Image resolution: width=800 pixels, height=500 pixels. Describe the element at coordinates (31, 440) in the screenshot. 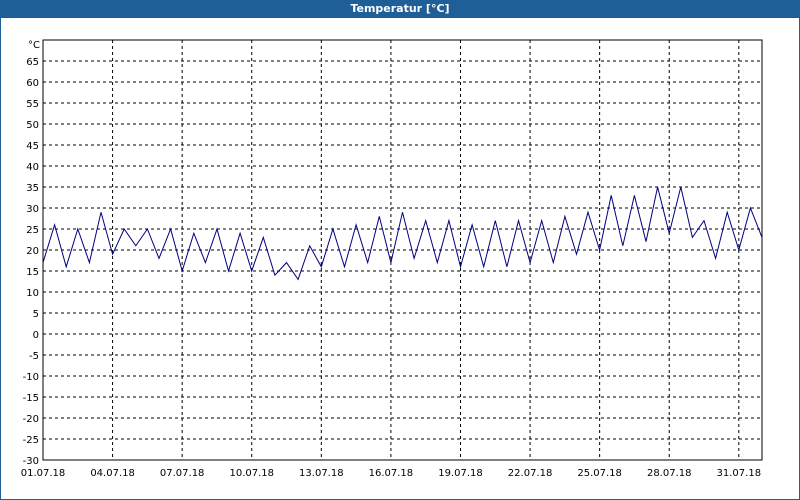

I see `y-tick-label: -25` at that location.